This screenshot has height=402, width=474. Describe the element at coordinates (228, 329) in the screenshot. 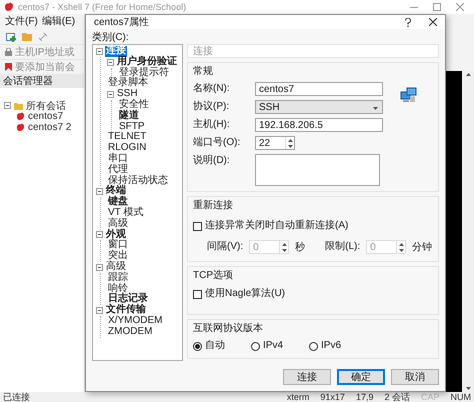

I see `group-title: 互联网协议版本` at that location.